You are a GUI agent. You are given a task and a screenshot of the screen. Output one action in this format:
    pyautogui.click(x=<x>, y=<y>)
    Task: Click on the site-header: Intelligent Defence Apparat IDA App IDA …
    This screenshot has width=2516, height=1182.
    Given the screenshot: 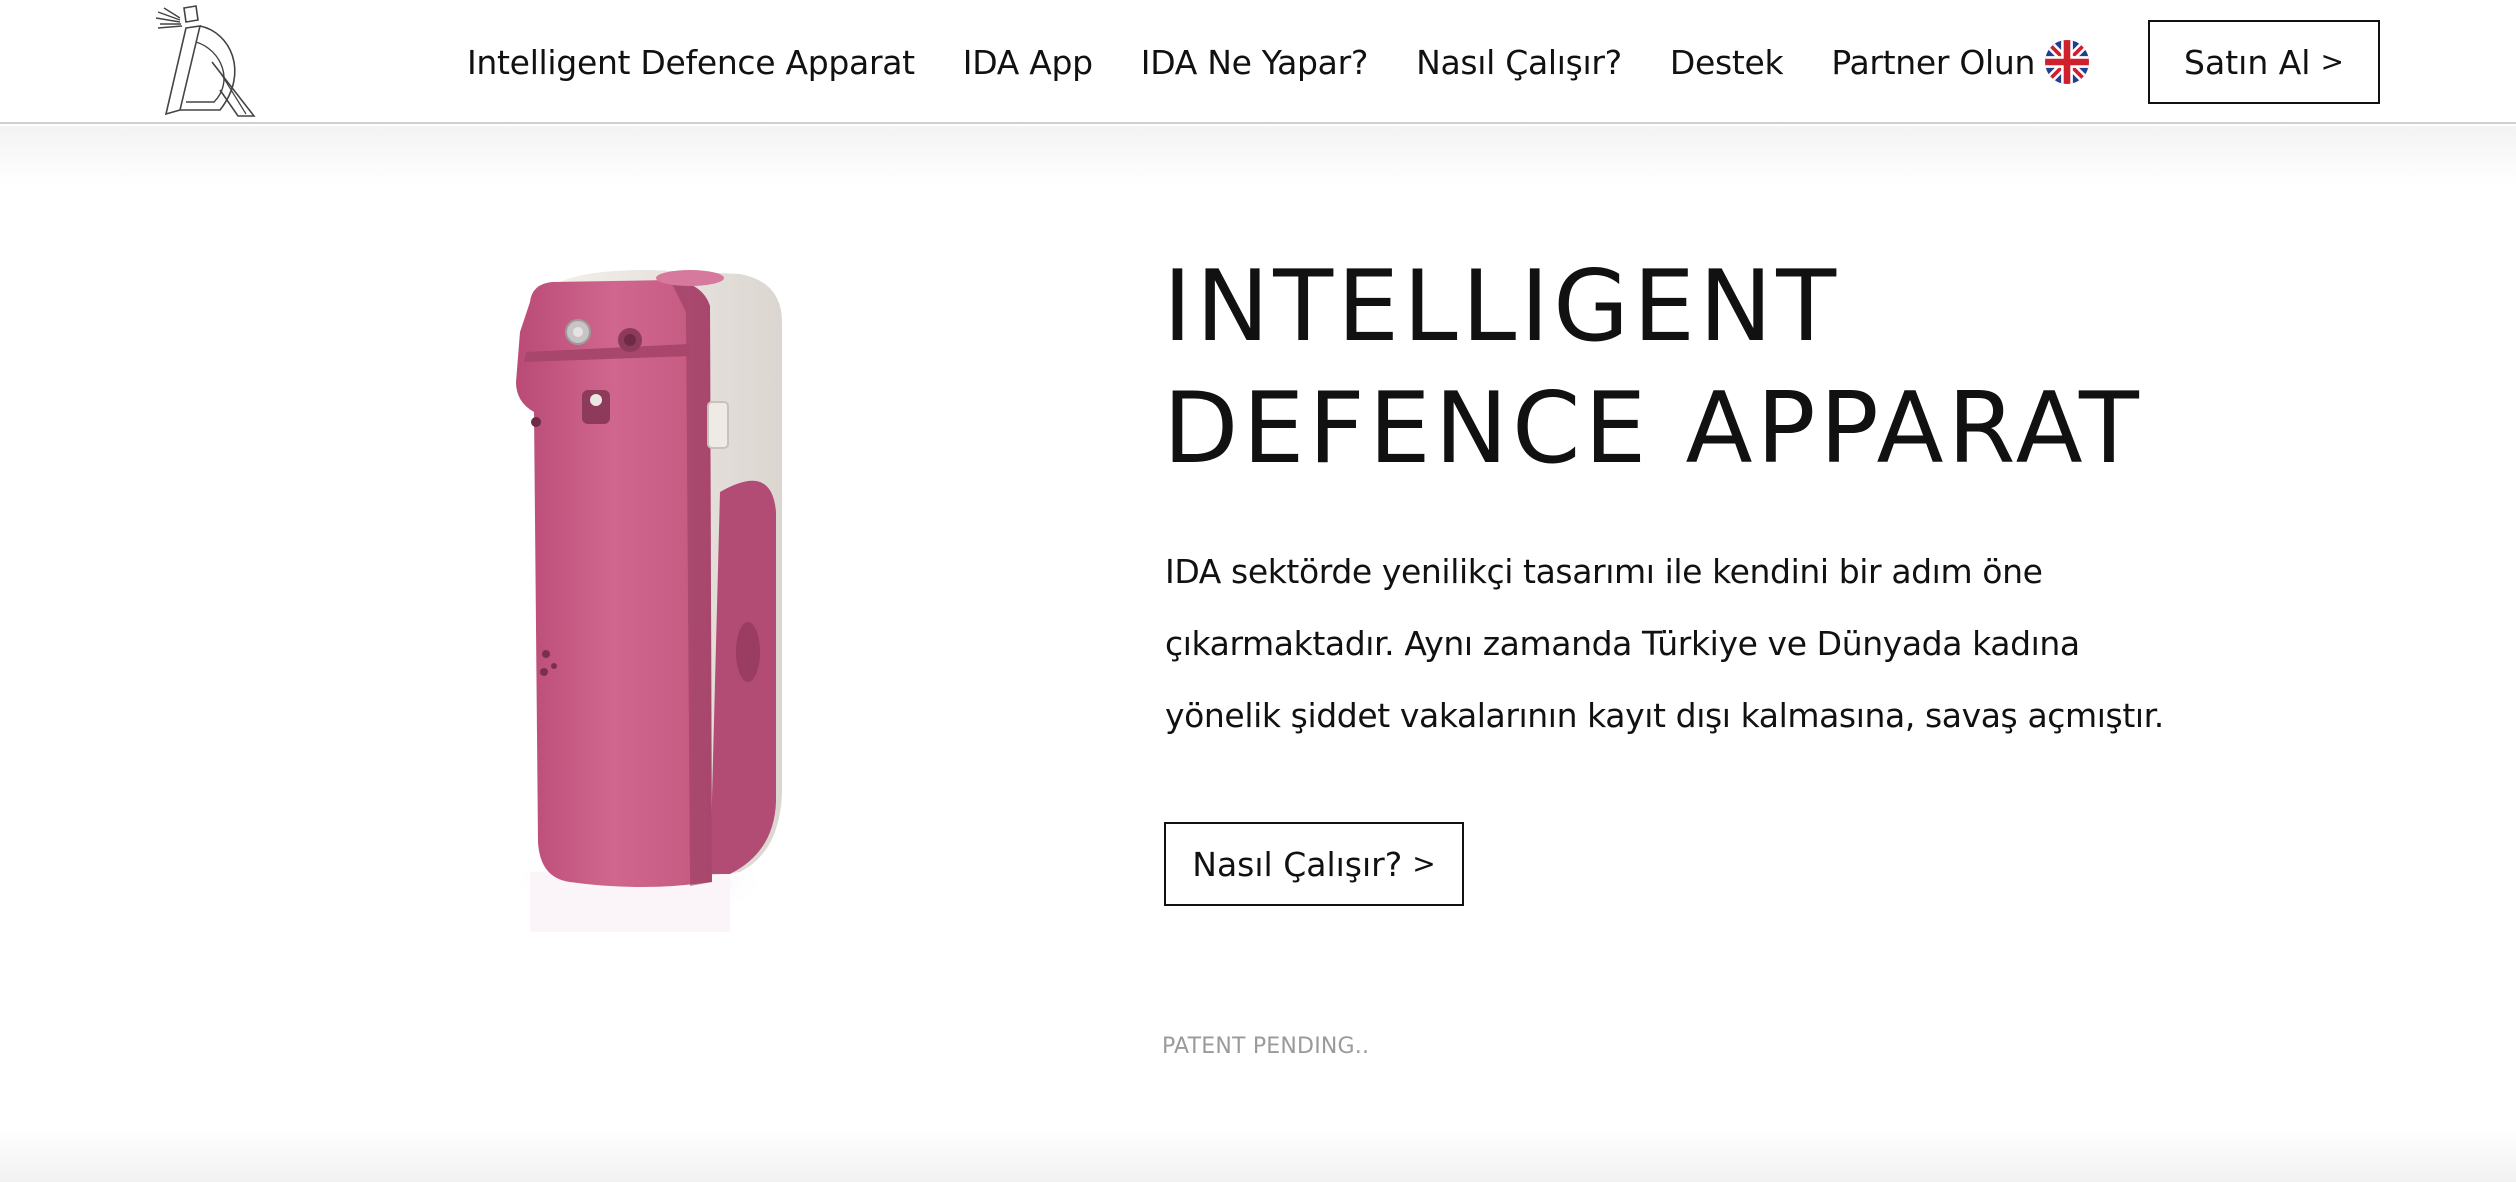 What is the action you would take?
    pyautogui.click(x=1258, y=62)
    